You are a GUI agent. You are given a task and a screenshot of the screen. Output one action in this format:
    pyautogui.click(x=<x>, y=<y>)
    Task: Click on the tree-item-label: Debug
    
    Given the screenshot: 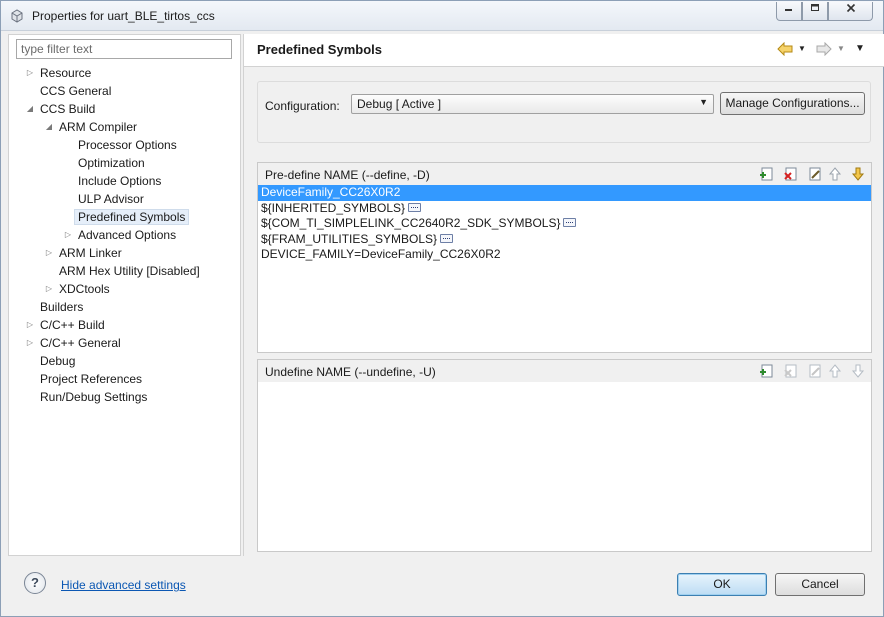 What is the action you would take?
    pyautogui.click(x=58, y=361)
    